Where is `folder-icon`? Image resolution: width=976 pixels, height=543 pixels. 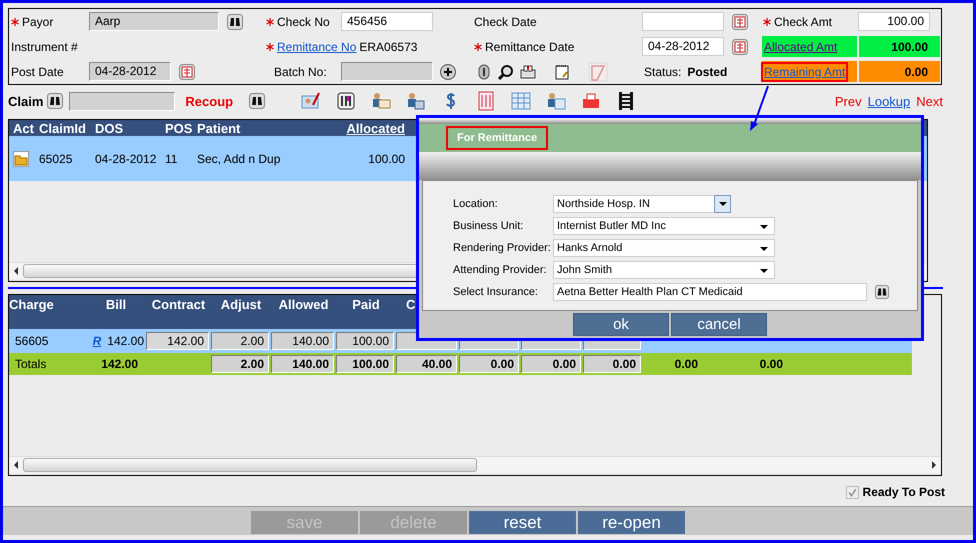 folder-icon is located at coordinates (21, 158).